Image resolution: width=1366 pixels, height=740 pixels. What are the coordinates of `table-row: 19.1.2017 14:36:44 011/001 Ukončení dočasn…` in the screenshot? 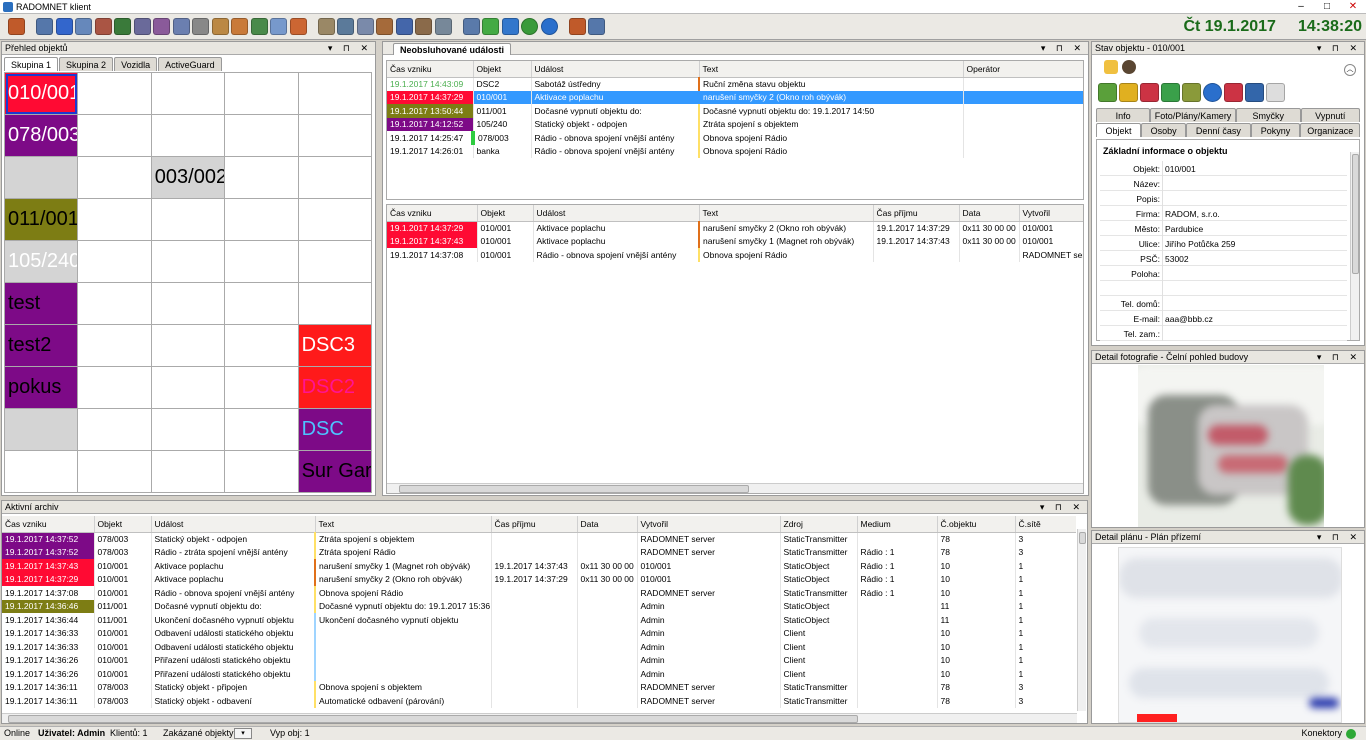 It's located at (539, 620).